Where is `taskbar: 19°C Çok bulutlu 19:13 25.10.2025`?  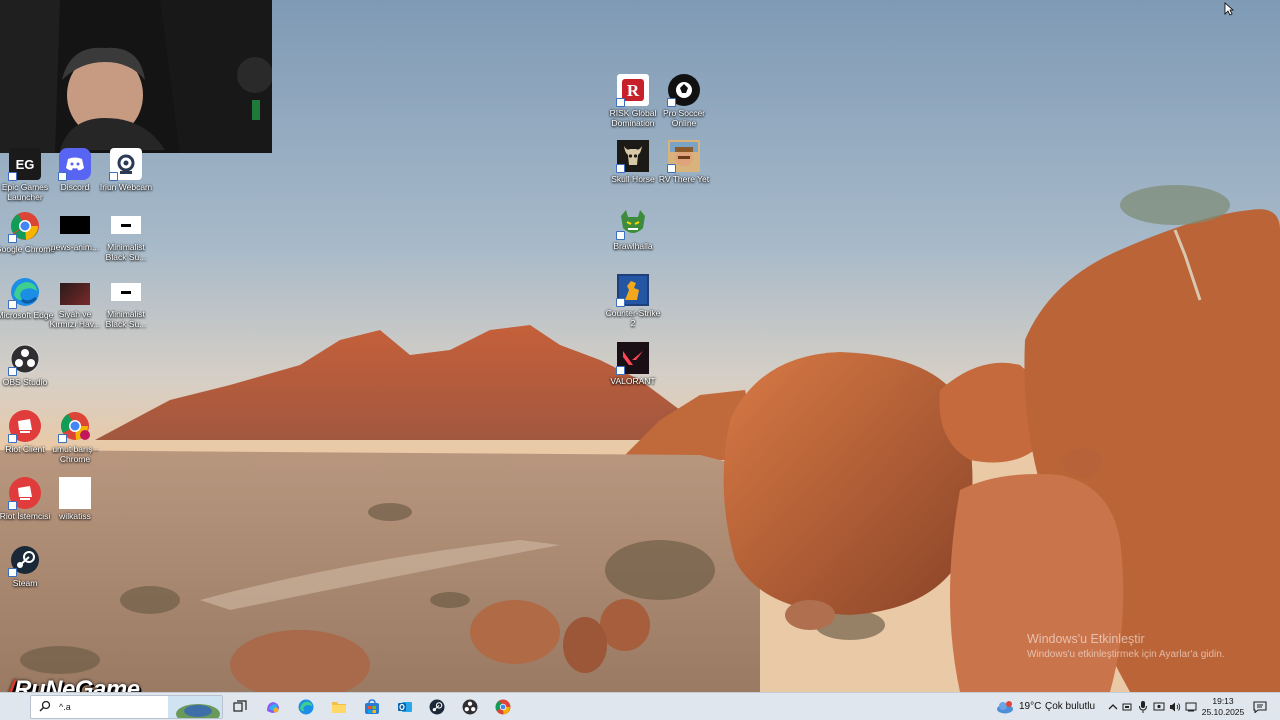 taskbar: 19°C Çok bulutlu 19:13 25.10.2025 is located at coordinates (640, 706).